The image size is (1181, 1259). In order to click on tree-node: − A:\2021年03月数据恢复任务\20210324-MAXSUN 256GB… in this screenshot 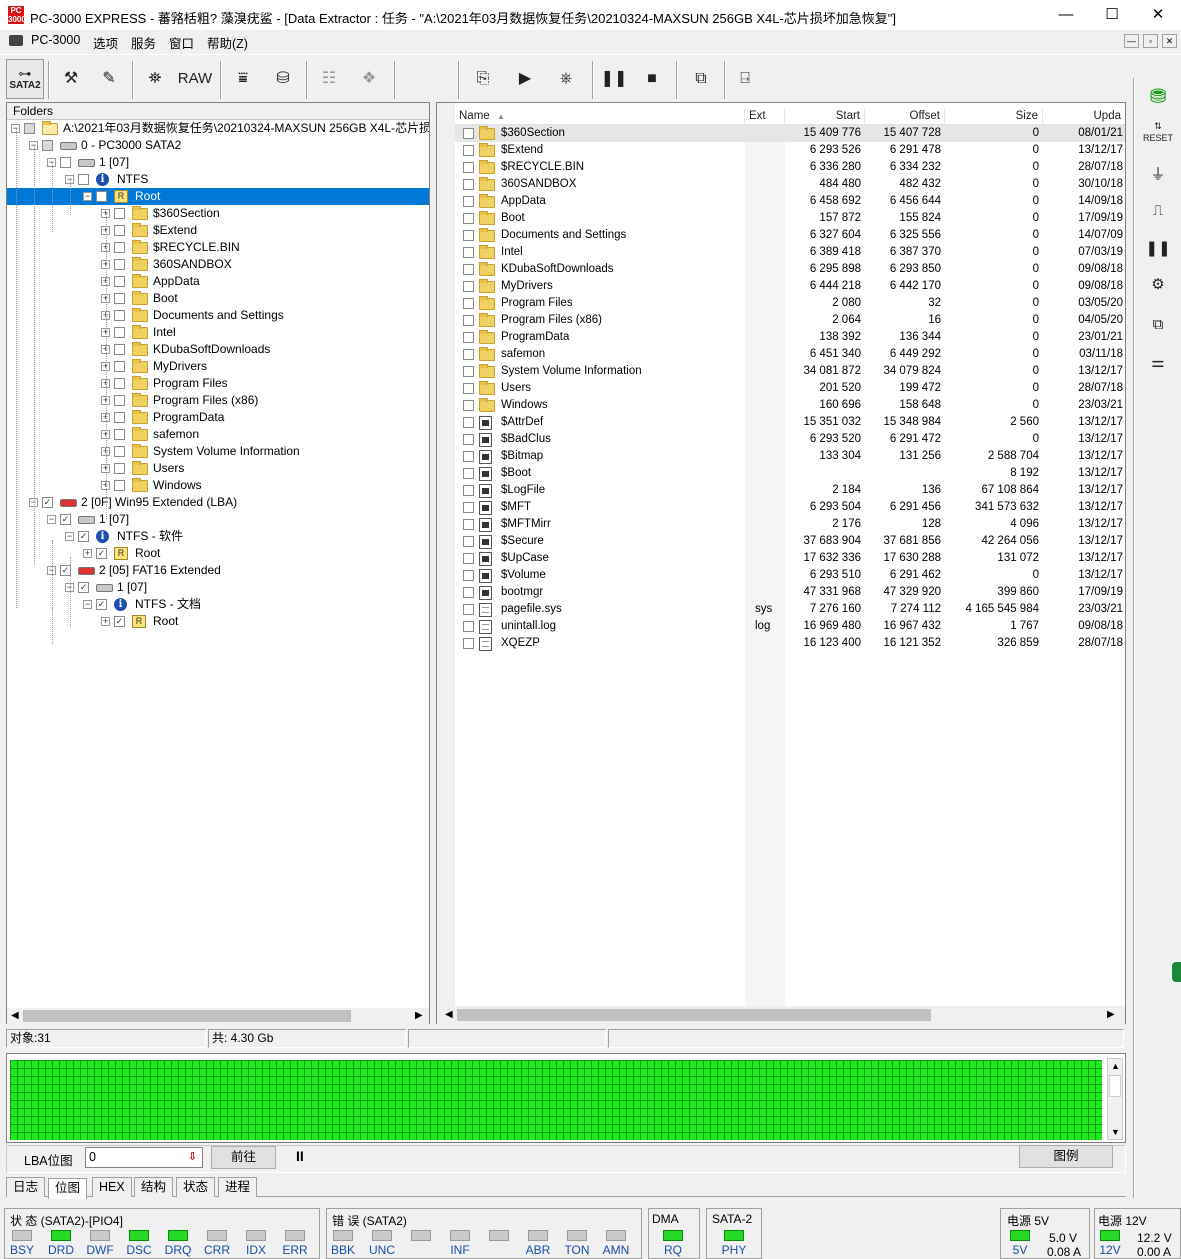, I will do `click(218, 128)`.